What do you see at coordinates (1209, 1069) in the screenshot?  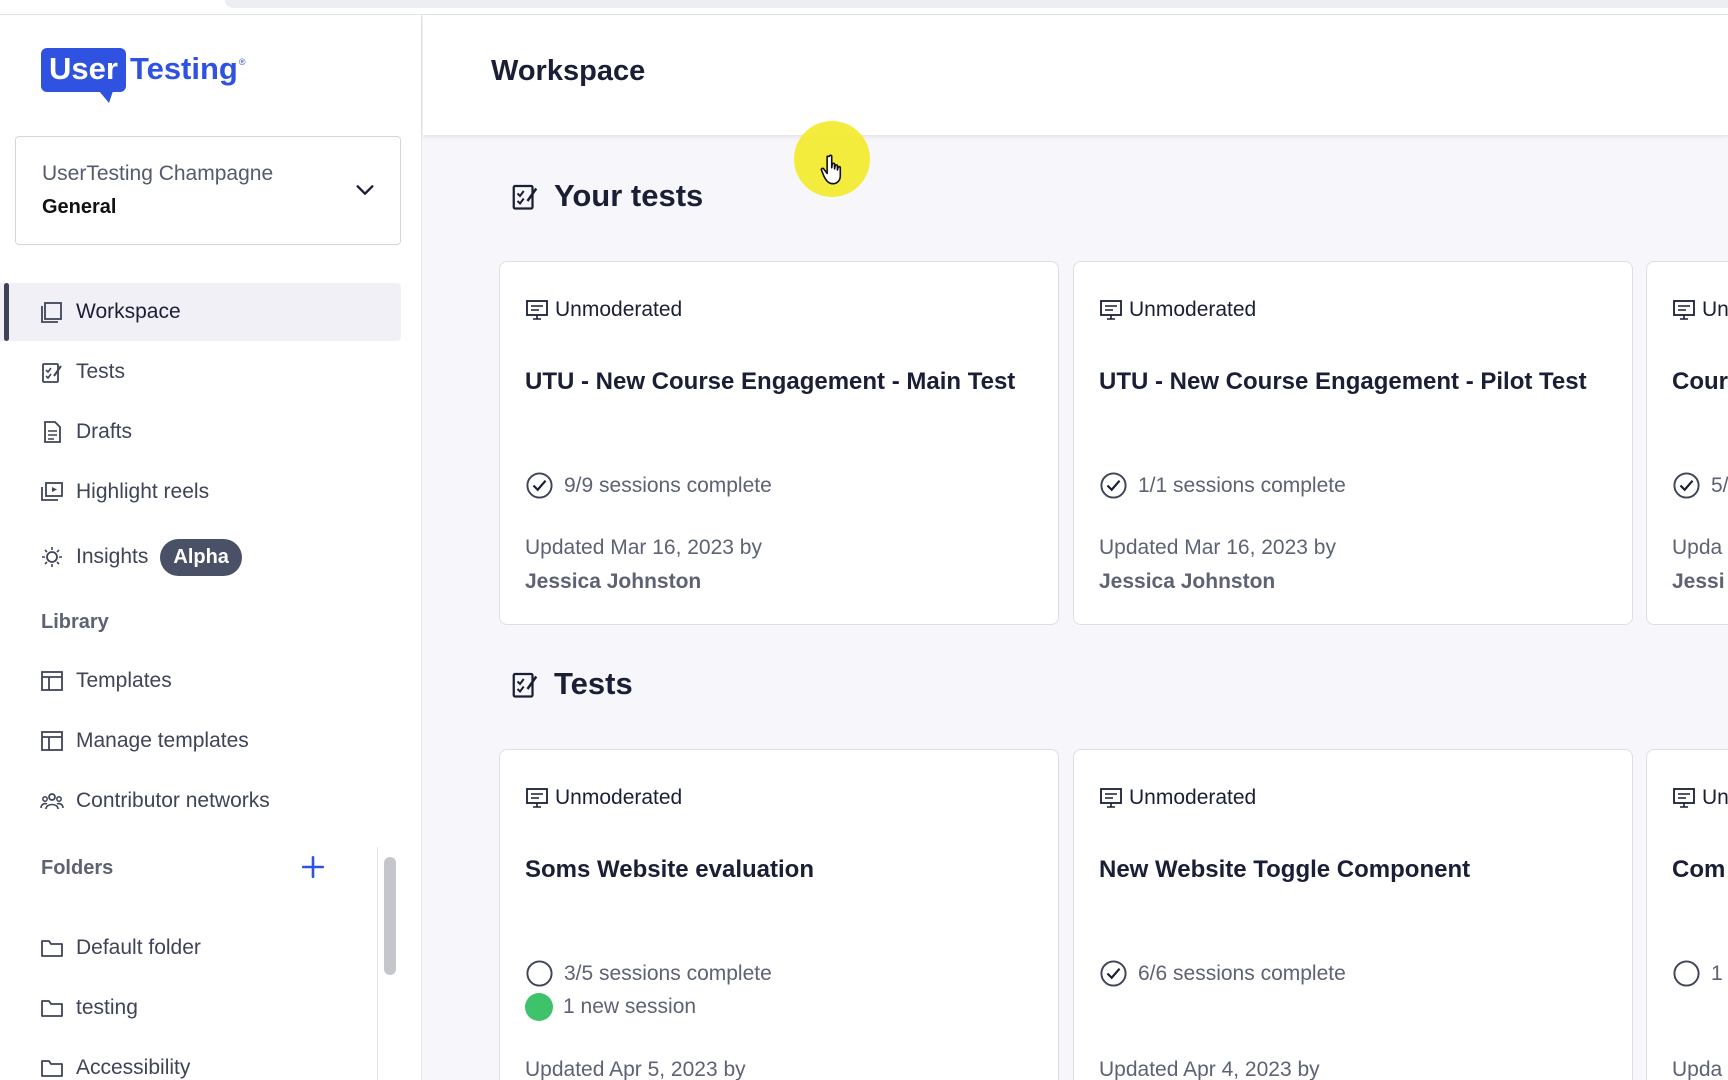 I see `updated-text: Updated Apr 4, 2023 by` at bounding box center [1209, 1069].